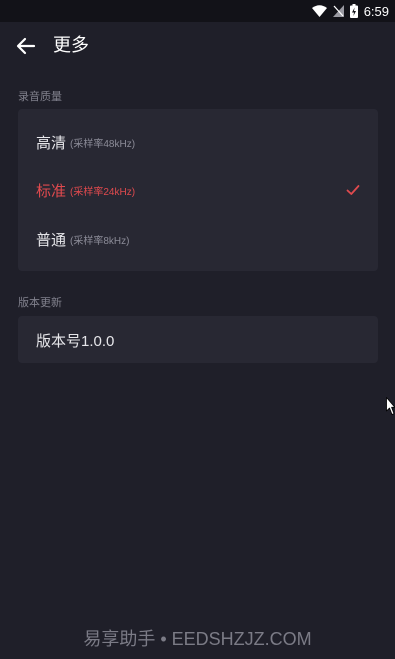  Describe the element at coordinates (100, 241) in the screenshot. I see `quality-option-rate: (采样率8kHz)` at that location.